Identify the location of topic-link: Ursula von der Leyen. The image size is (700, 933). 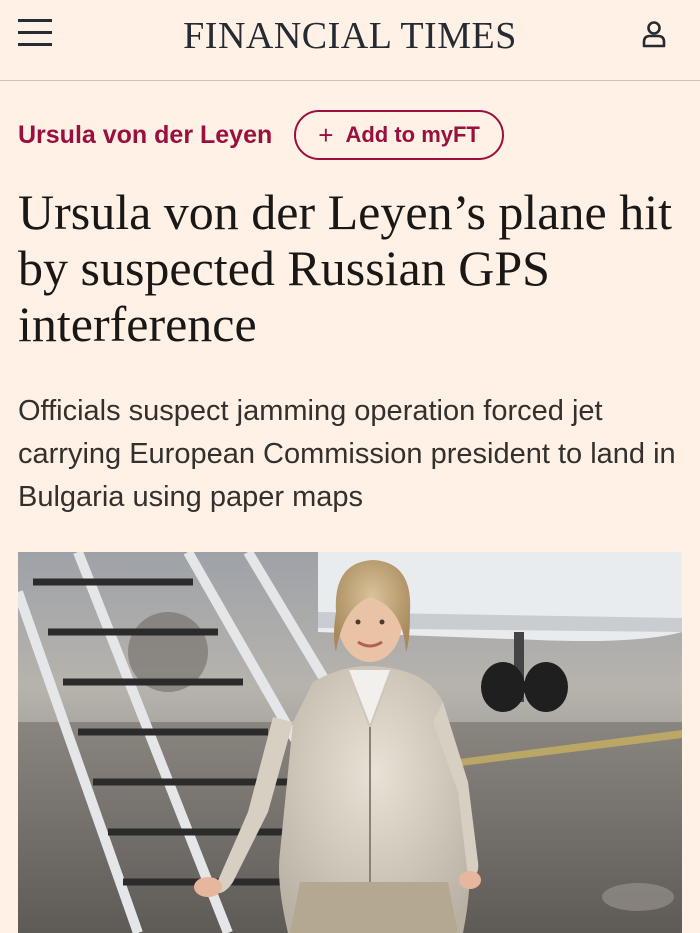
(145, 135).